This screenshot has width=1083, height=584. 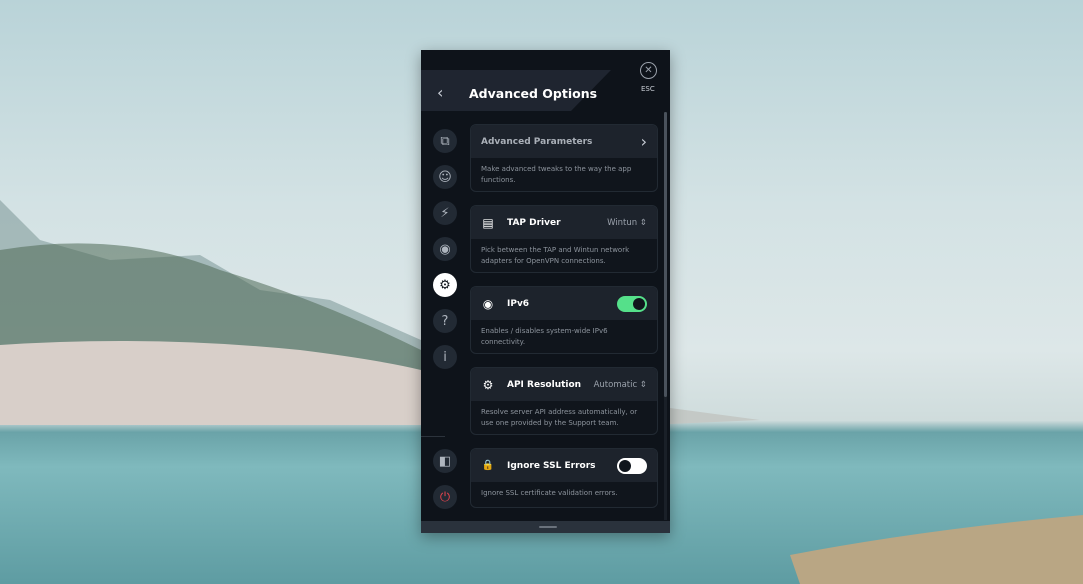 I want to click on sidebar-item-split-tunneling: ⧉, so click(x=445, y=141).